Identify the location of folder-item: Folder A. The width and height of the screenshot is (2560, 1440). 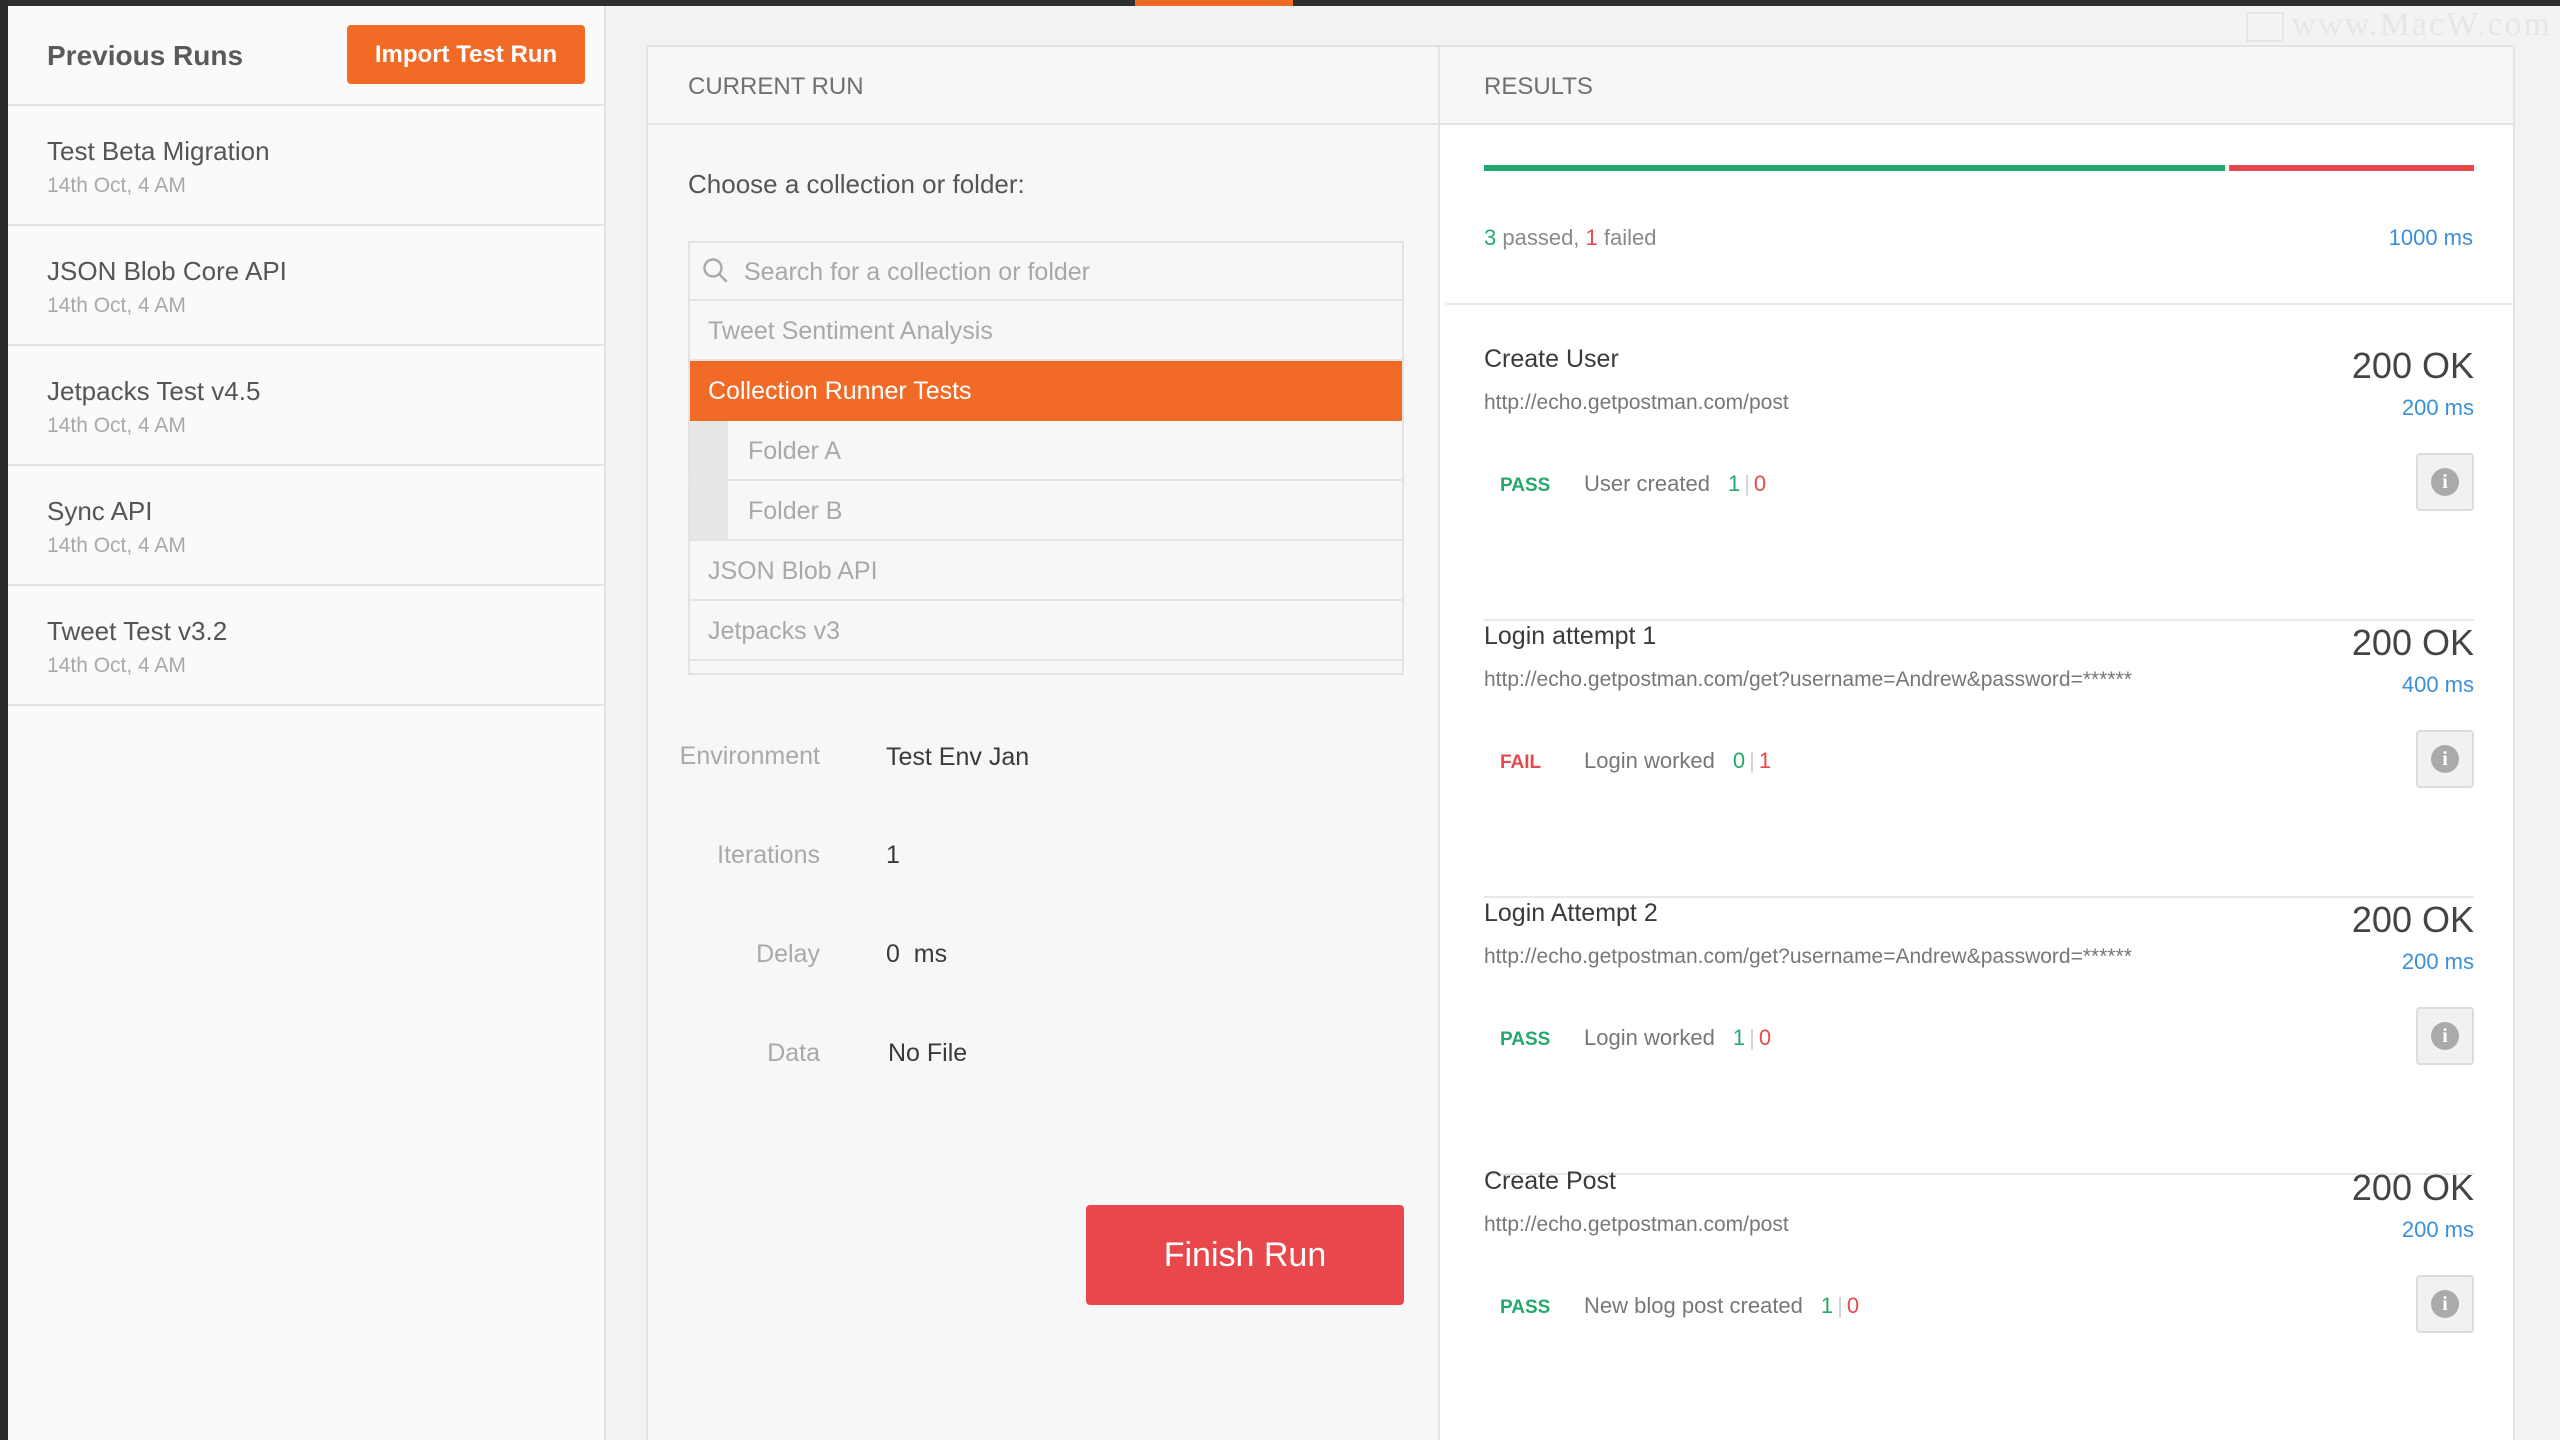
(1046, 451).